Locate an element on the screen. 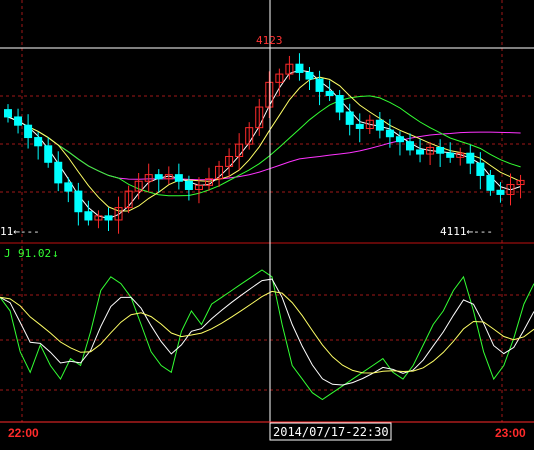  time-label-start: 22:00 is located at coordinates (23, 433).